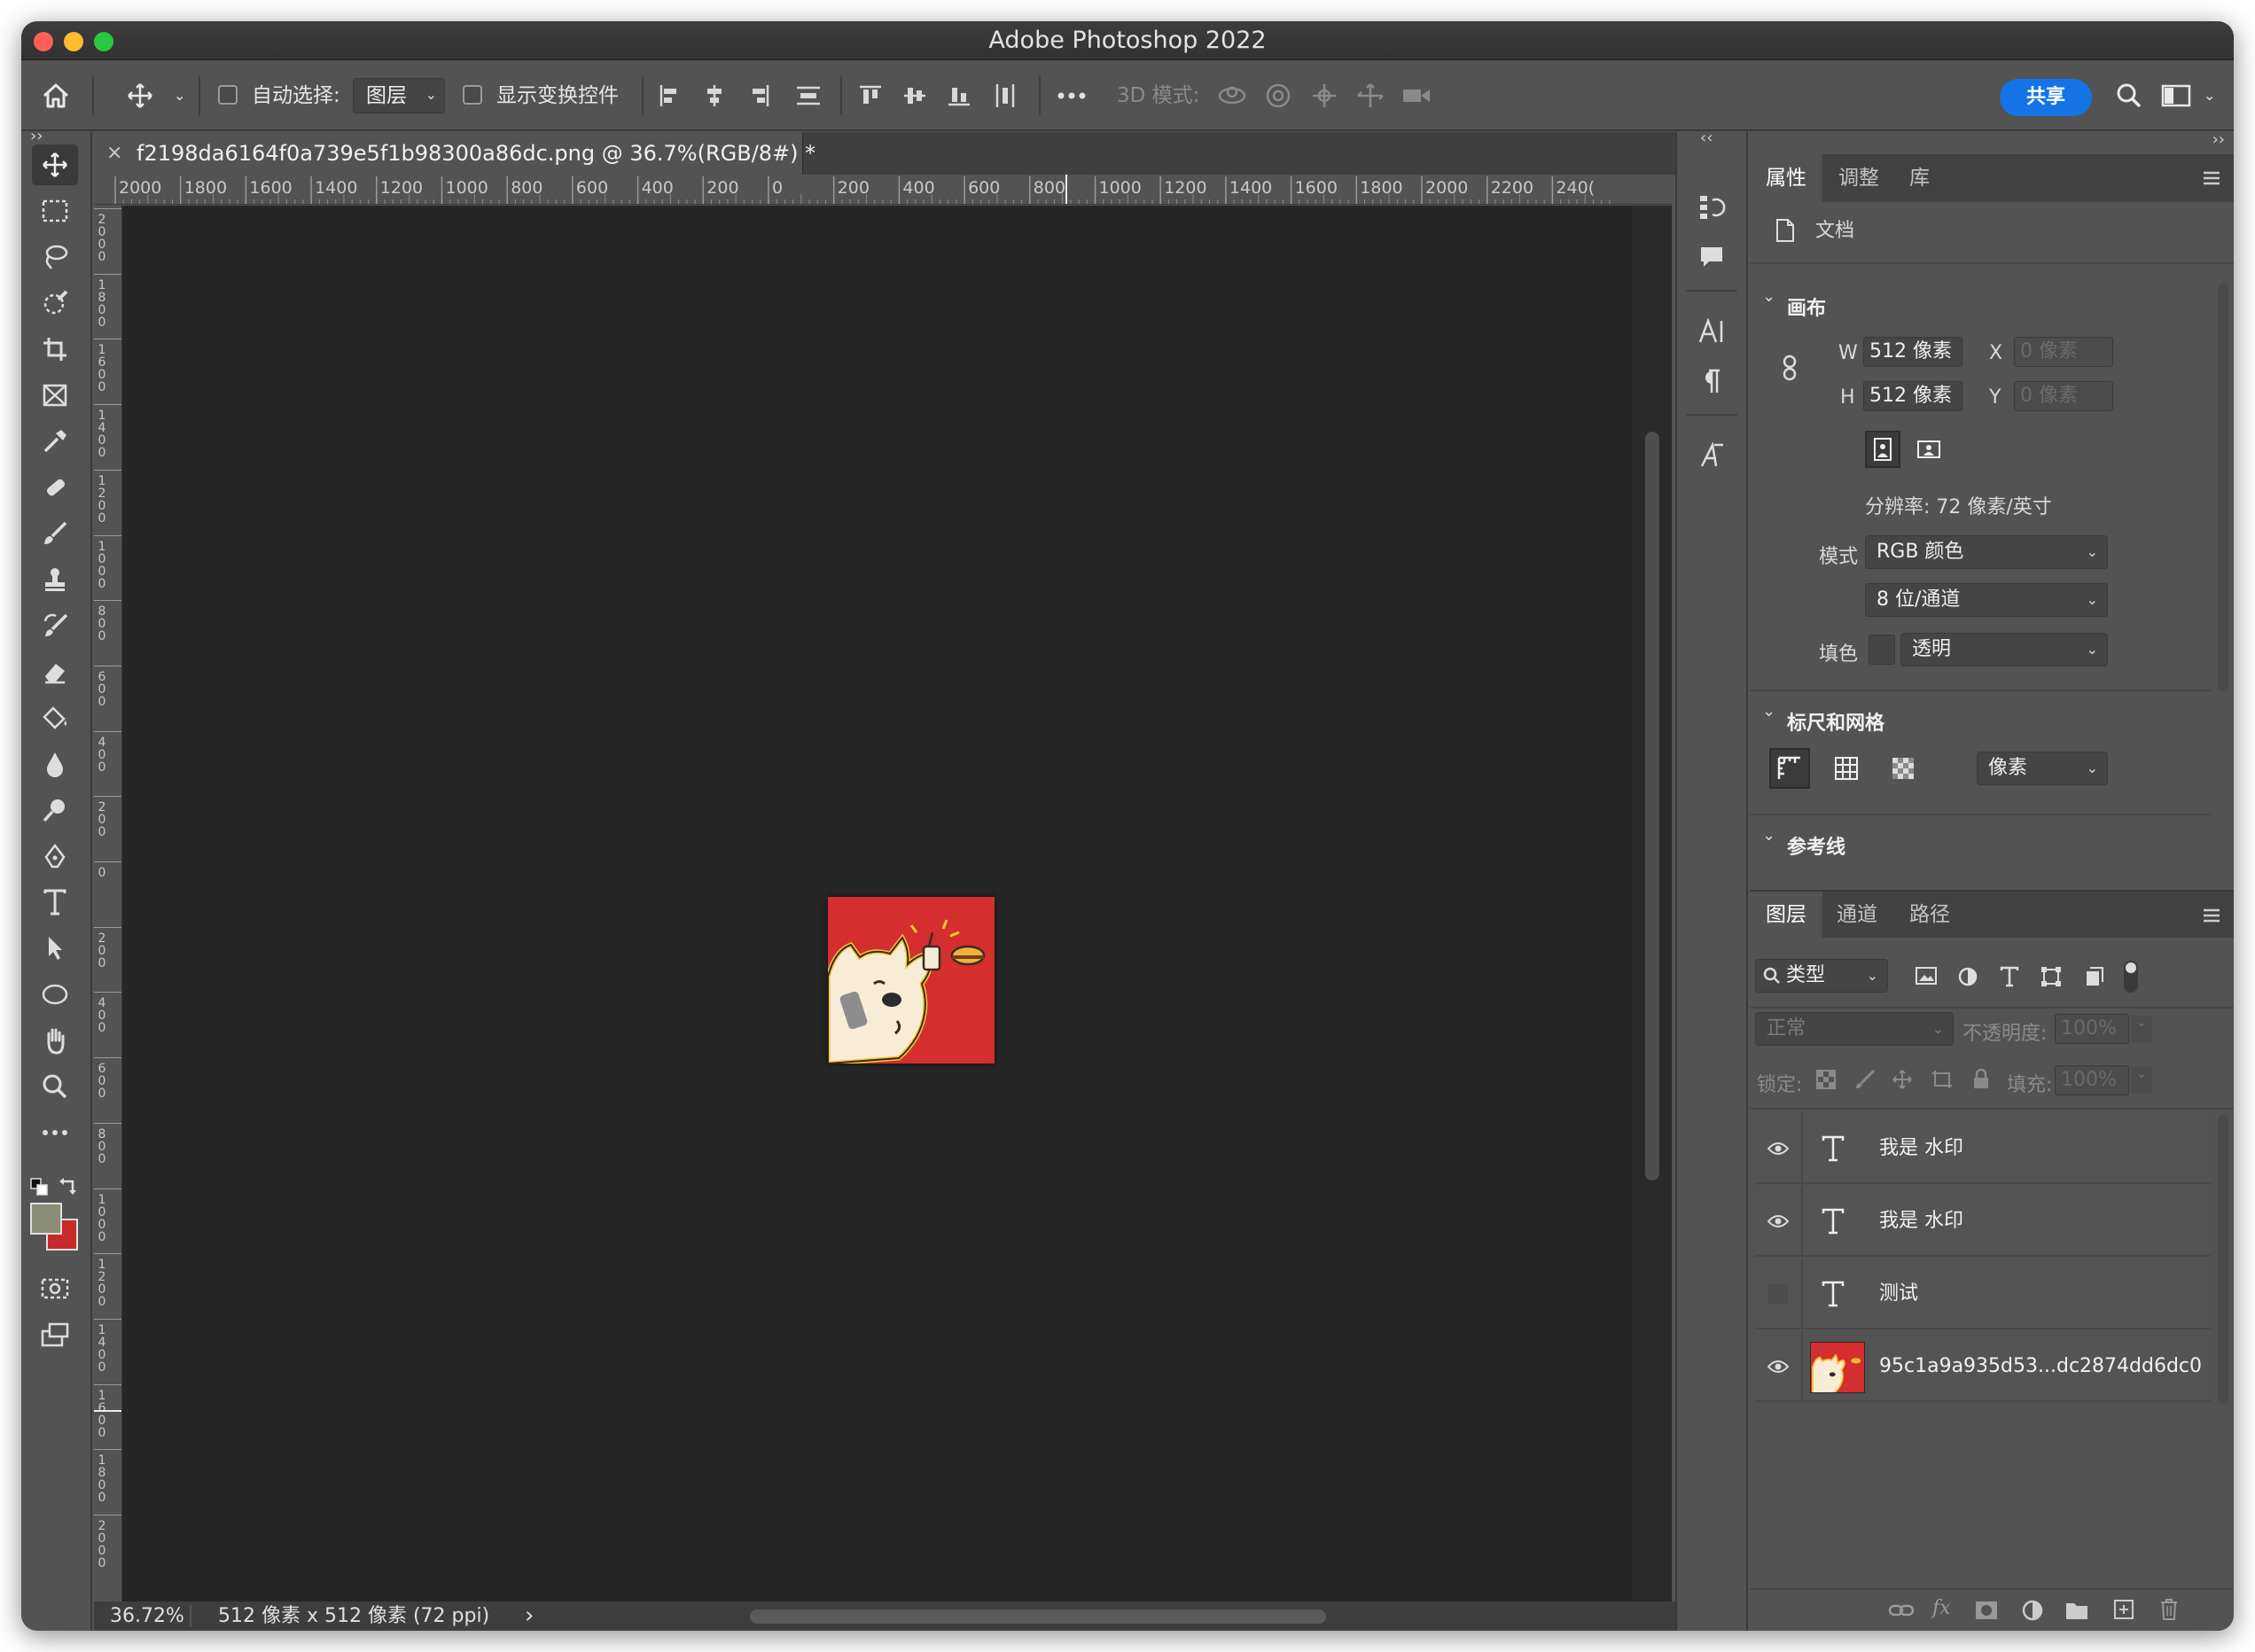  I want to click on vertical-scrollbar, so click(1652, 903).